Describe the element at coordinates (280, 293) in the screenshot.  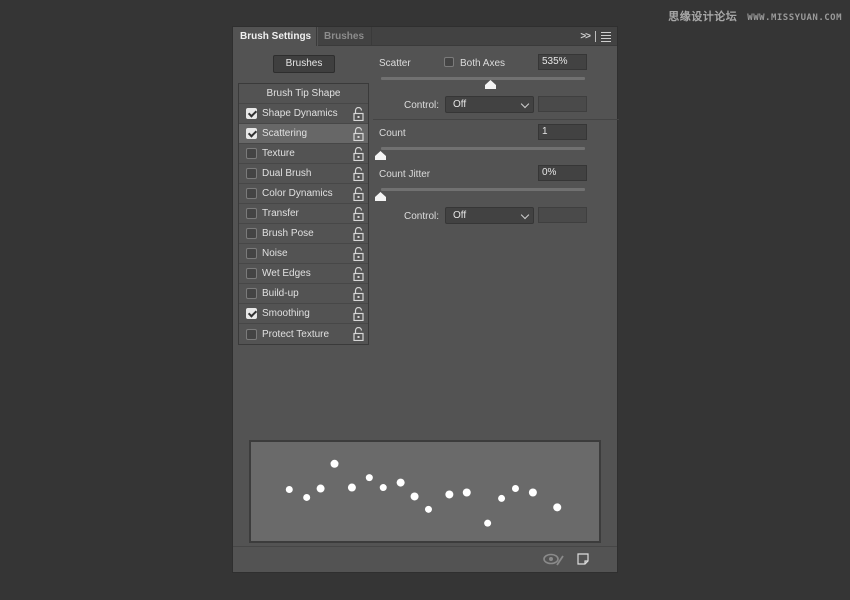
I see `option-label: Build-up` at that location.